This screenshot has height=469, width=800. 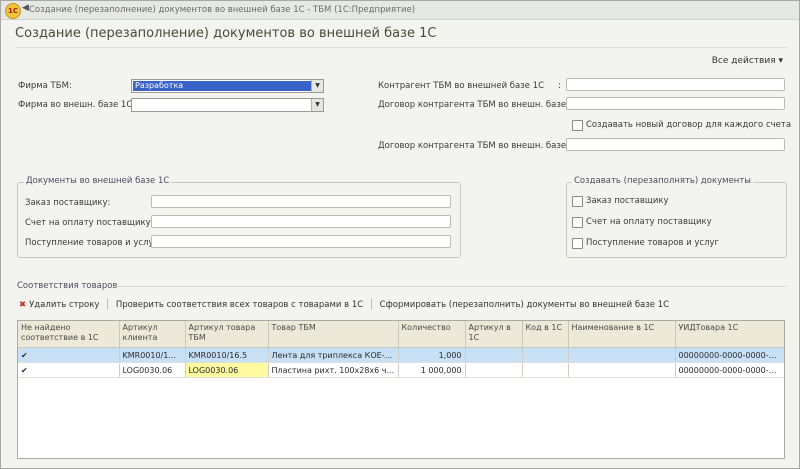 What do you see at coordinates (67, 286) in the screenshot?
I see `goods-section-title: Соответствия товаров` at bounding box center [67, 286].